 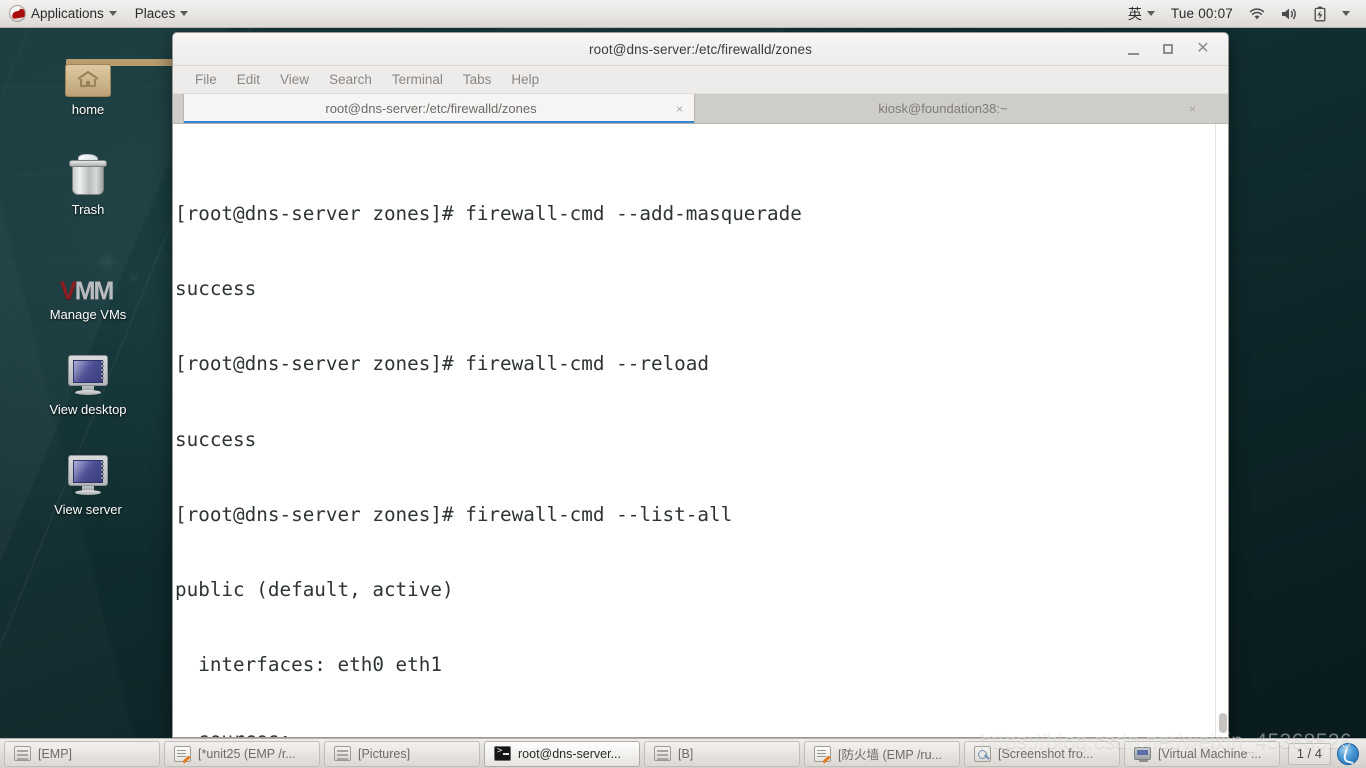 I want to click on terminal-scrollbar, so click(x=1221, y=430).